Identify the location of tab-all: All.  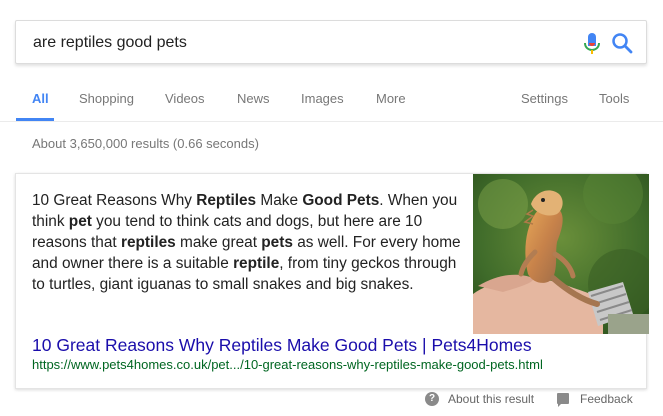
(40, 98).